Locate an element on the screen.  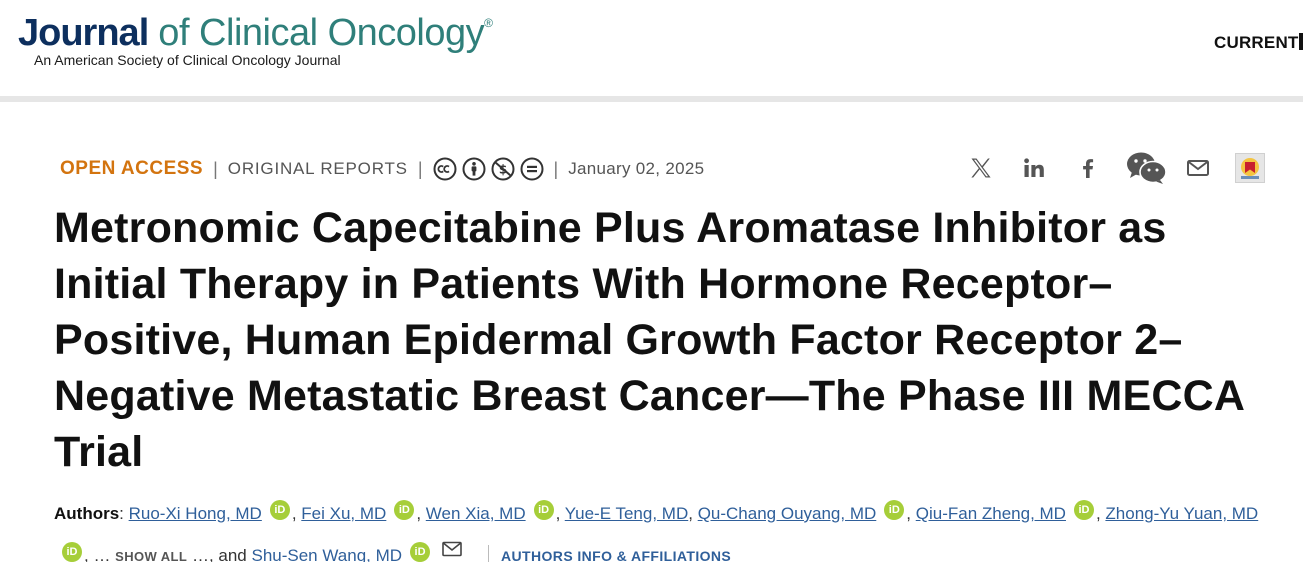
authors-colon: : is located at coordinates (124, 513).